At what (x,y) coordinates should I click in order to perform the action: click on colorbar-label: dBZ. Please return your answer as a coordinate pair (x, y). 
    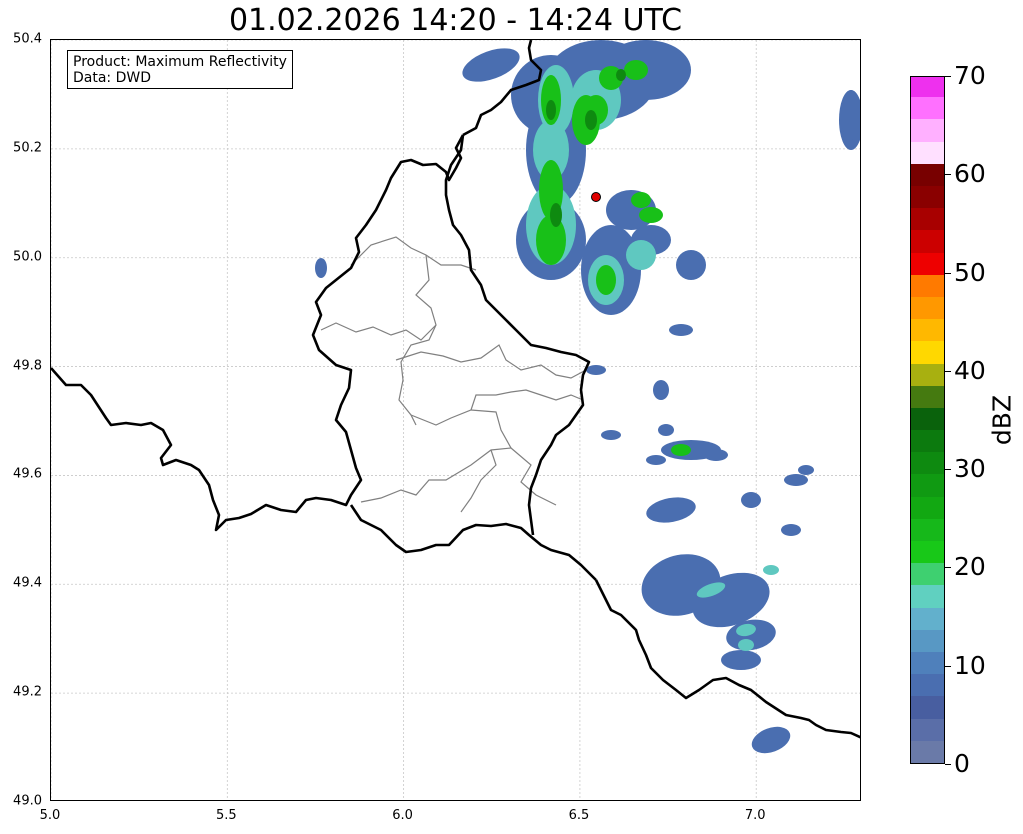
    Looking at the image, I should click on (1002, 420).